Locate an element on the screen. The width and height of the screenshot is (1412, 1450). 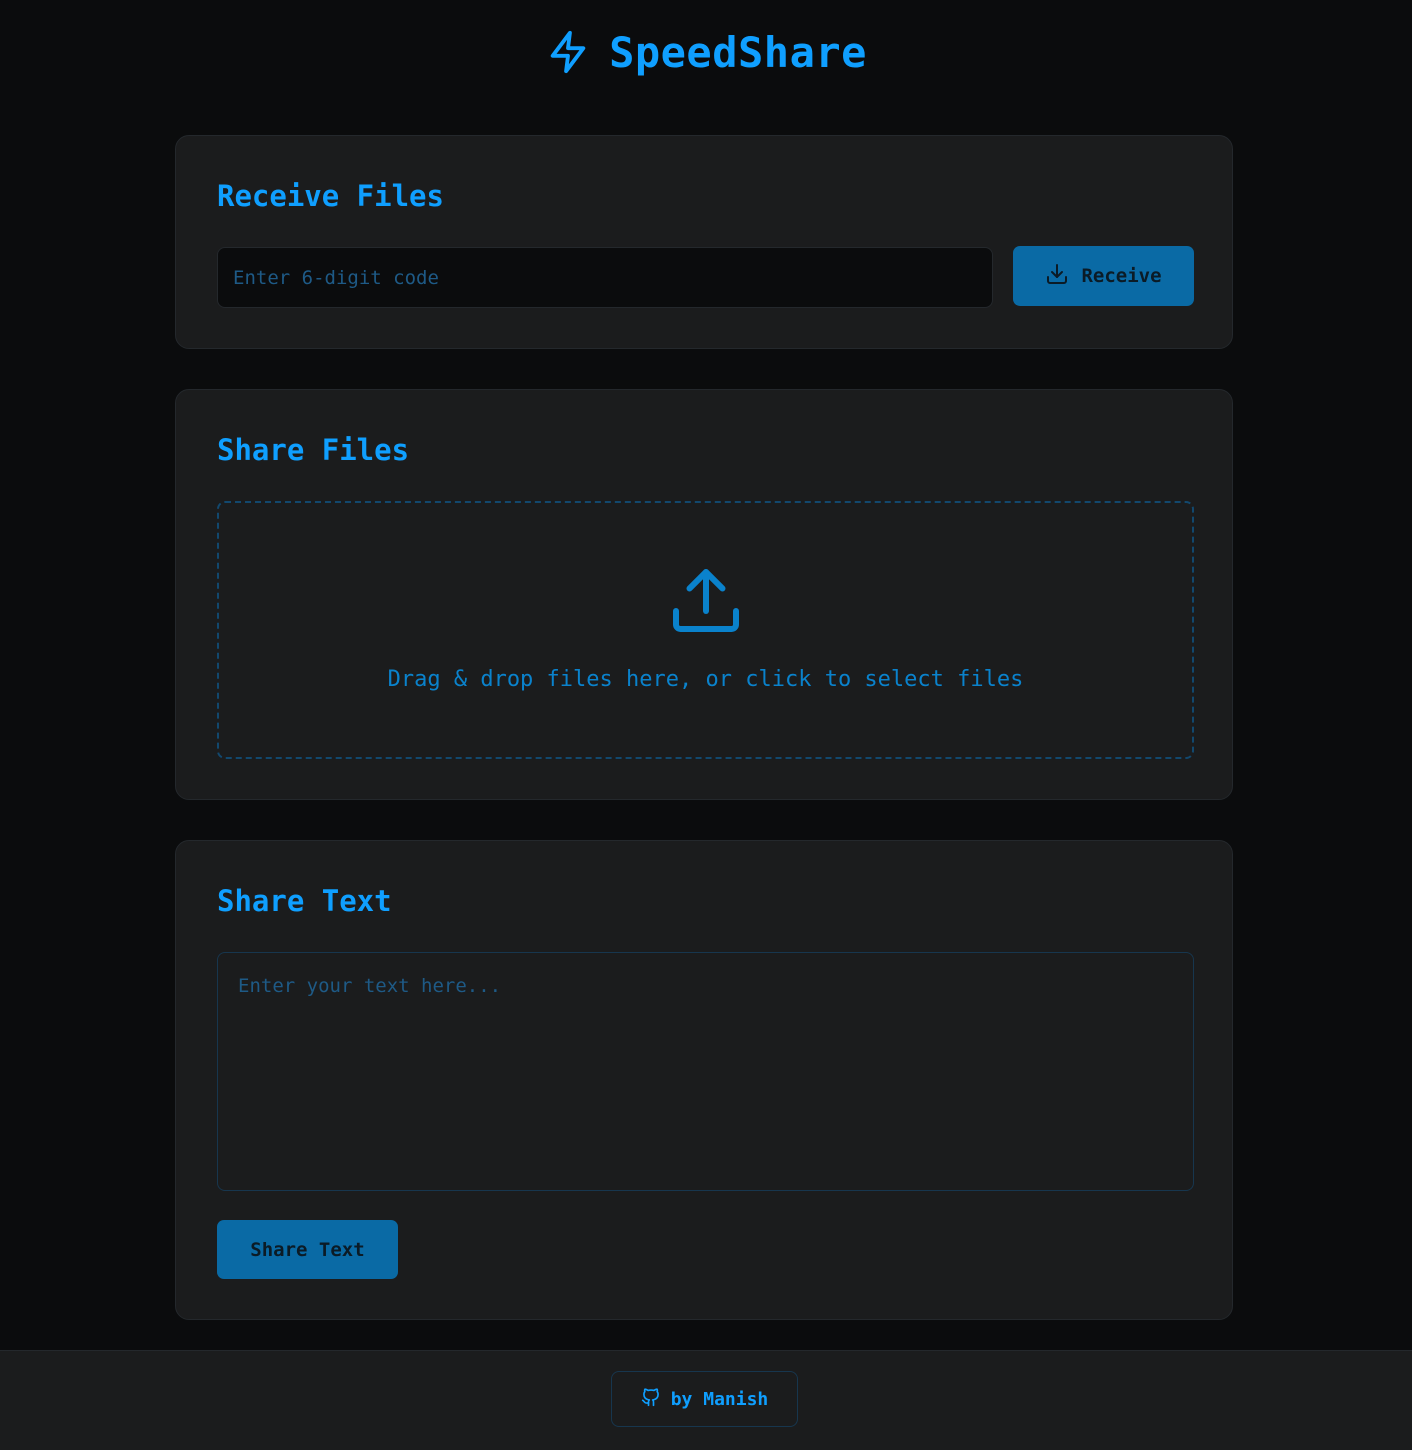
share-text-textarea is located at coordinates (705, 1071).